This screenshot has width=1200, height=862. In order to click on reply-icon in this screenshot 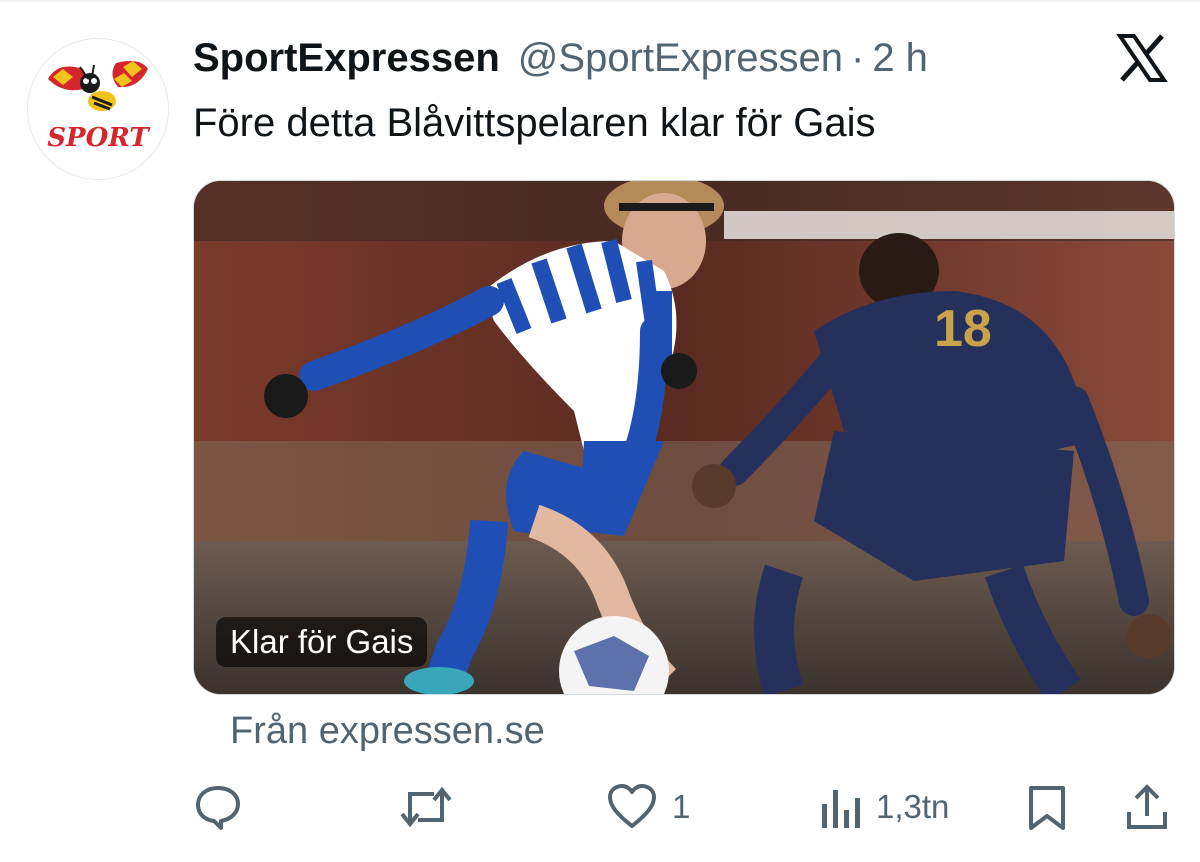, I will do `click(218, 808)`.